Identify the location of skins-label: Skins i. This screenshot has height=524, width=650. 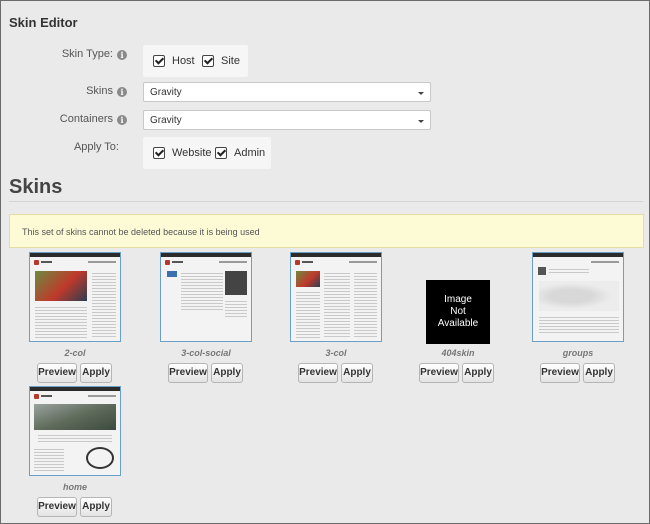
(68, 91).